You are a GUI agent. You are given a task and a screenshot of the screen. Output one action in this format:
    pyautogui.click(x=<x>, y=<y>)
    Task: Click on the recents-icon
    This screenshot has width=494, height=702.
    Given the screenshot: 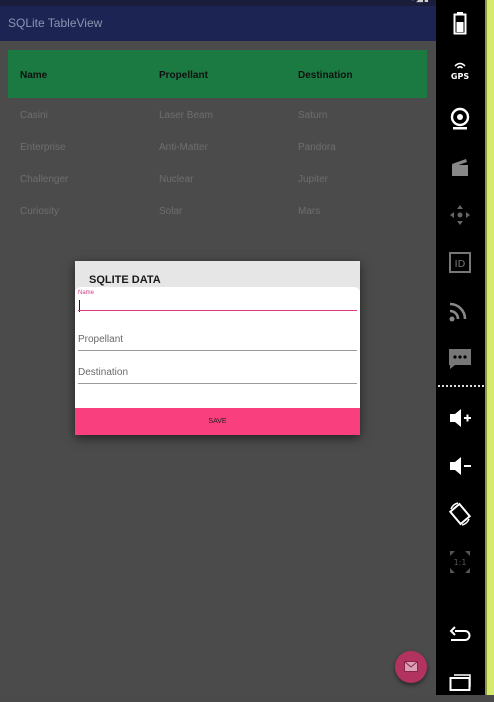 What is the action you would take?
    pyautogui.click(x=460, y=682)
    